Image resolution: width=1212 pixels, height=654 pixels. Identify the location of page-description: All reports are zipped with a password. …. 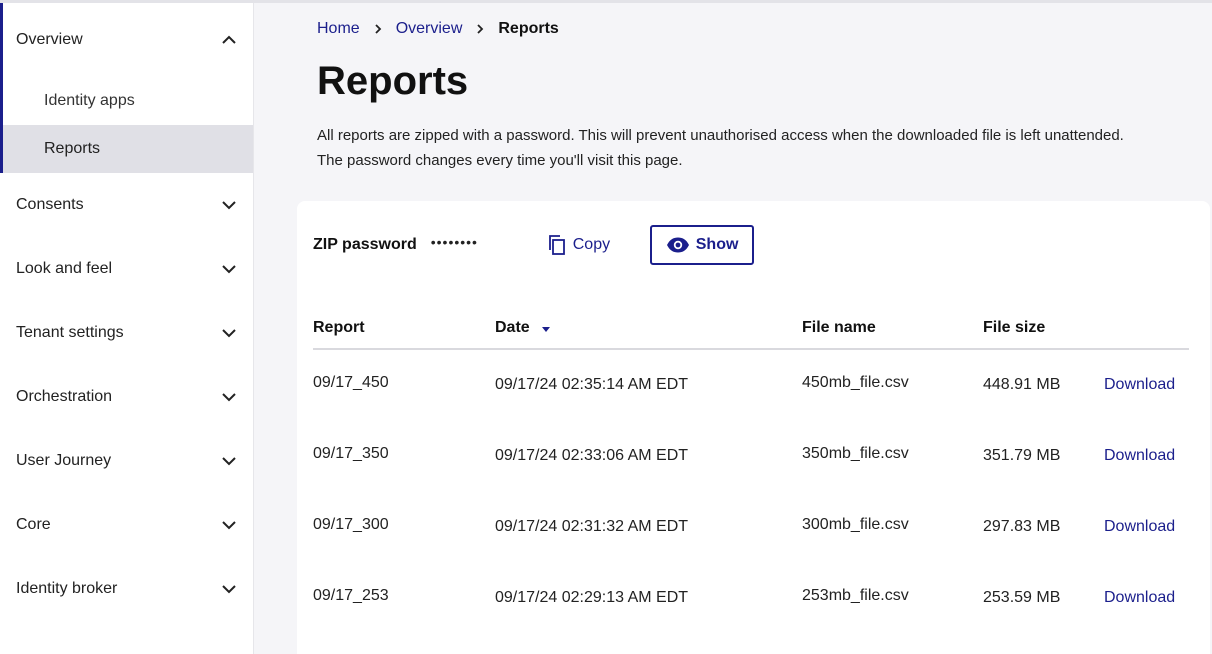
(757, 148).